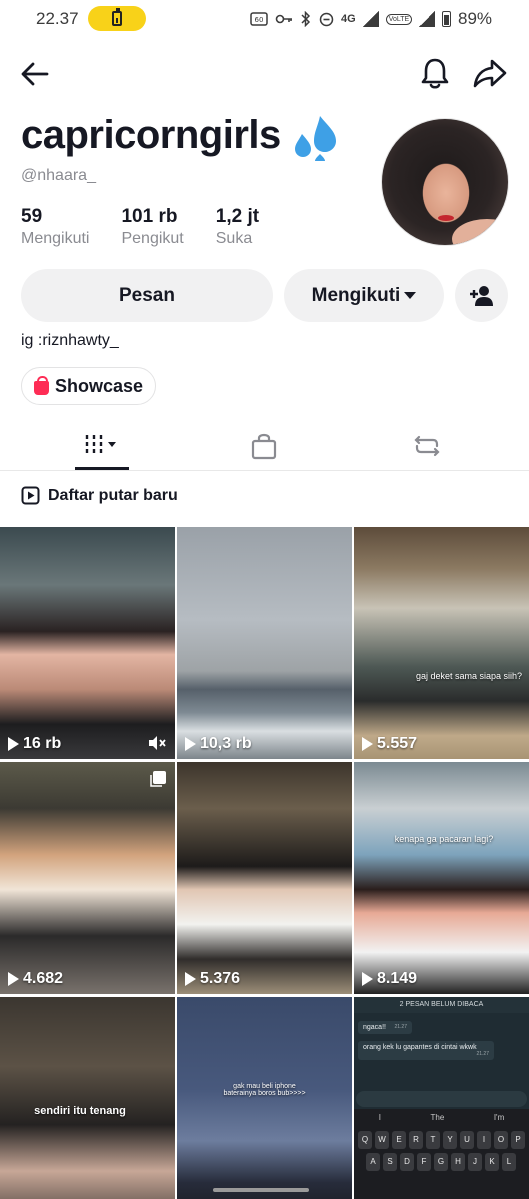 The width and height of the screenshot is (529, 1199). Describe the element at coordinates (152, 238) in the screenshot. I see `stat-label: Pengikut` at that location.